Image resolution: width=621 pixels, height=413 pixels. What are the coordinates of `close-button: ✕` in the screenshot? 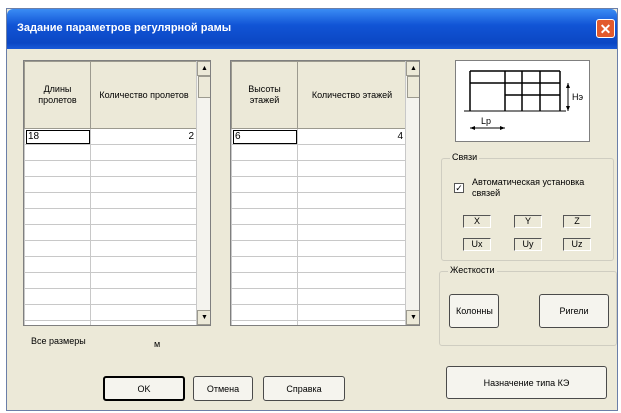 It's located at (605, 28).